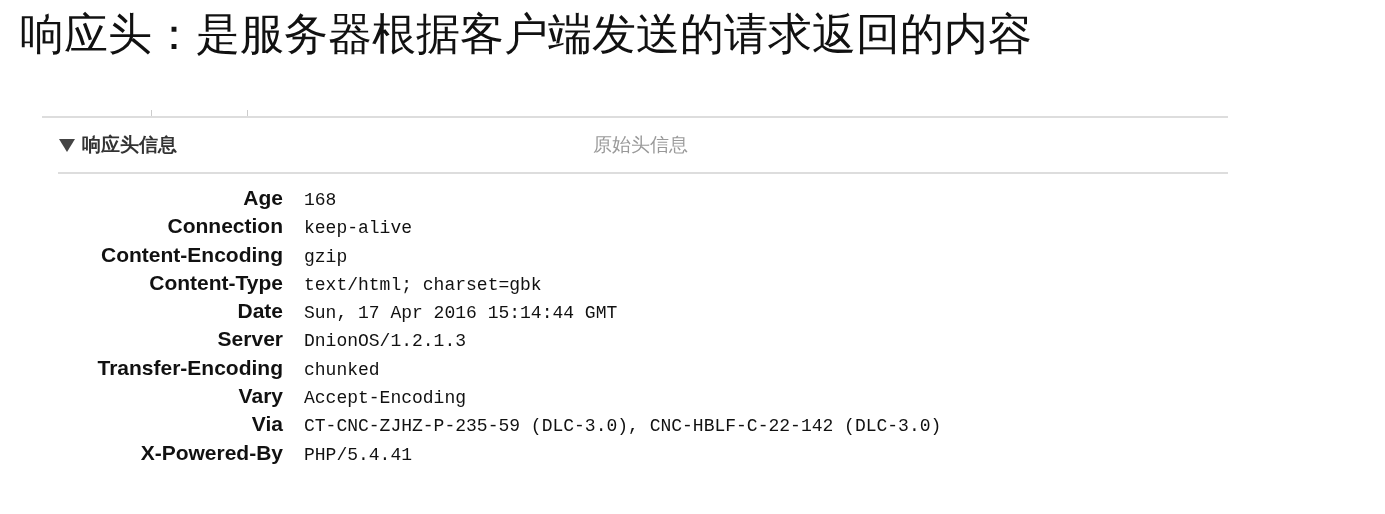 The width and height of the screenshot is (1385, 514). What do you see at coordinates (461, 314) in the screenshot?
I see `header-value: Sun, 17 Apr 2016 15:14:44 GMT` at bounding box center [461, 314].